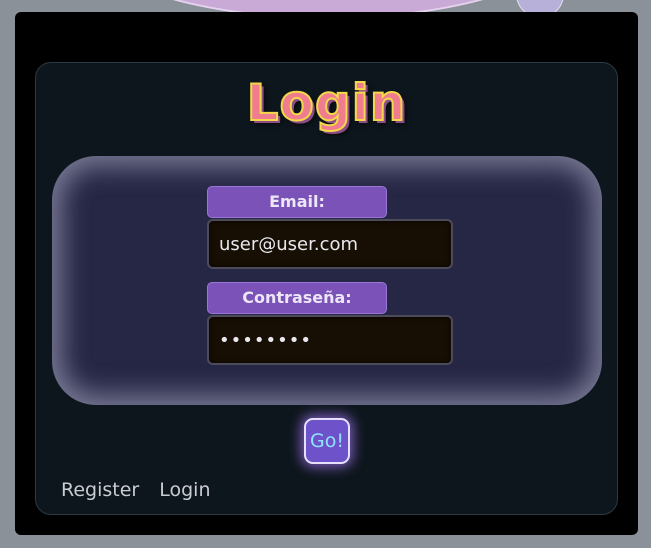 Image resolution: width=651 pixels, height=548 pixels. What do you see at coordinates (184, 490) in the screenshot?
I see `login-link: Login` at bounding box center [184, 490].